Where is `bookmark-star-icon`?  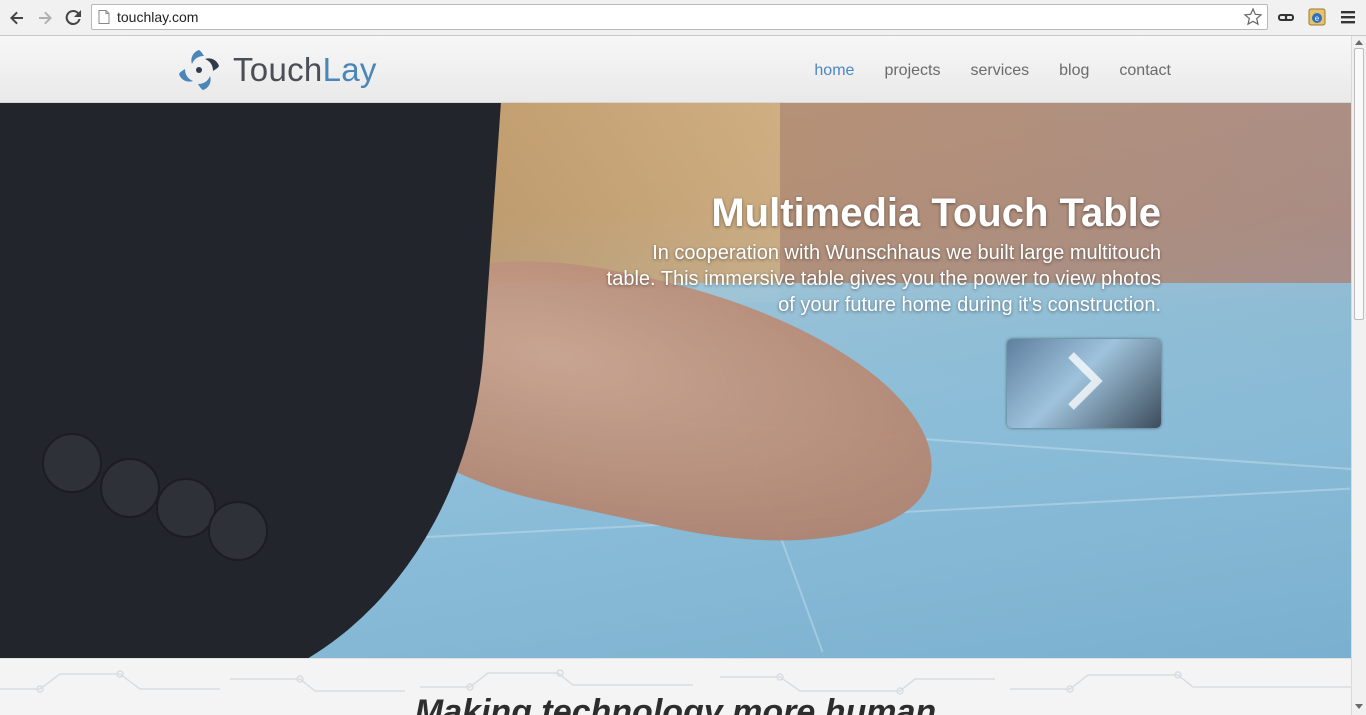 bookmark-star-icon is located at coordinates (1253, 17).